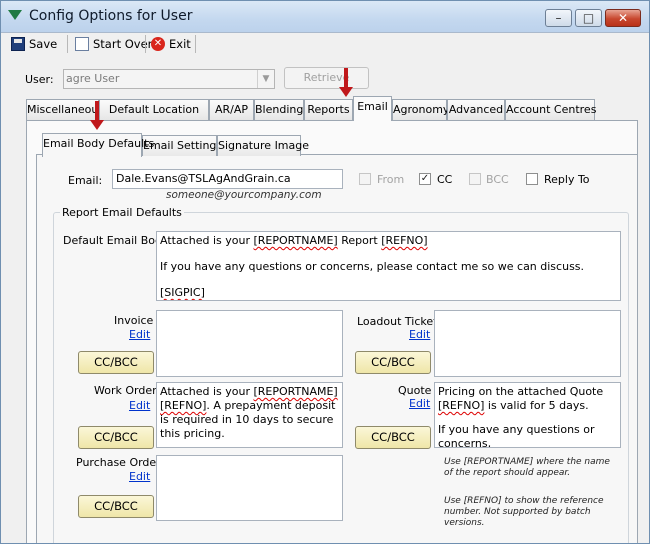 The image size is (650, 544). What do you see at coordinates (295, 240) in the screenshot?
I see `body-token: [REPORTNAME]` at bounding box center [295, 240].